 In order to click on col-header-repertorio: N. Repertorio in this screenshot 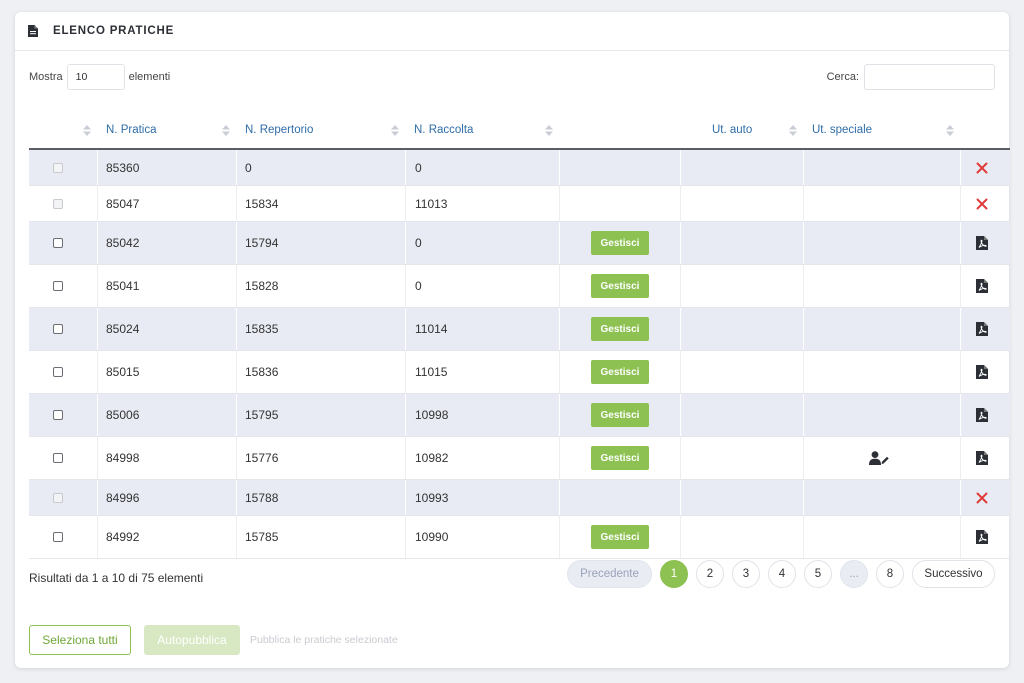, I will do `click(279, 130)`.